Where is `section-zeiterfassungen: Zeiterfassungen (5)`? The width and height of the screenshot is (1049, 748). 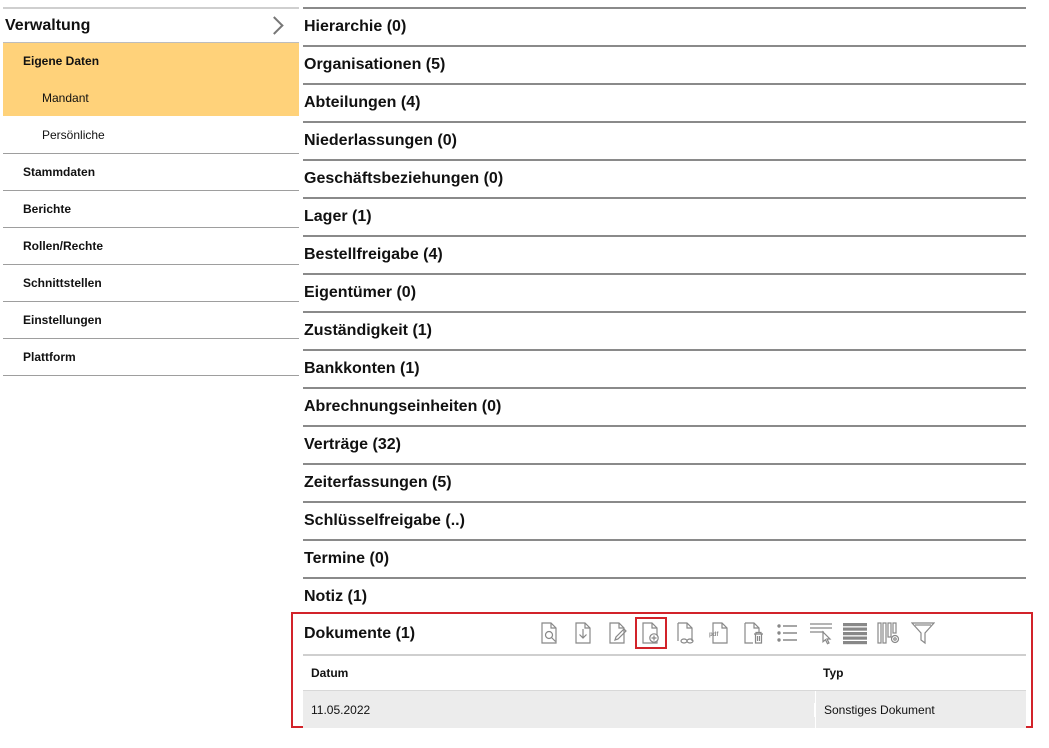
section-zeiterfassungen: Zeiterfassungen (5) is located at coordinates (664, 482).